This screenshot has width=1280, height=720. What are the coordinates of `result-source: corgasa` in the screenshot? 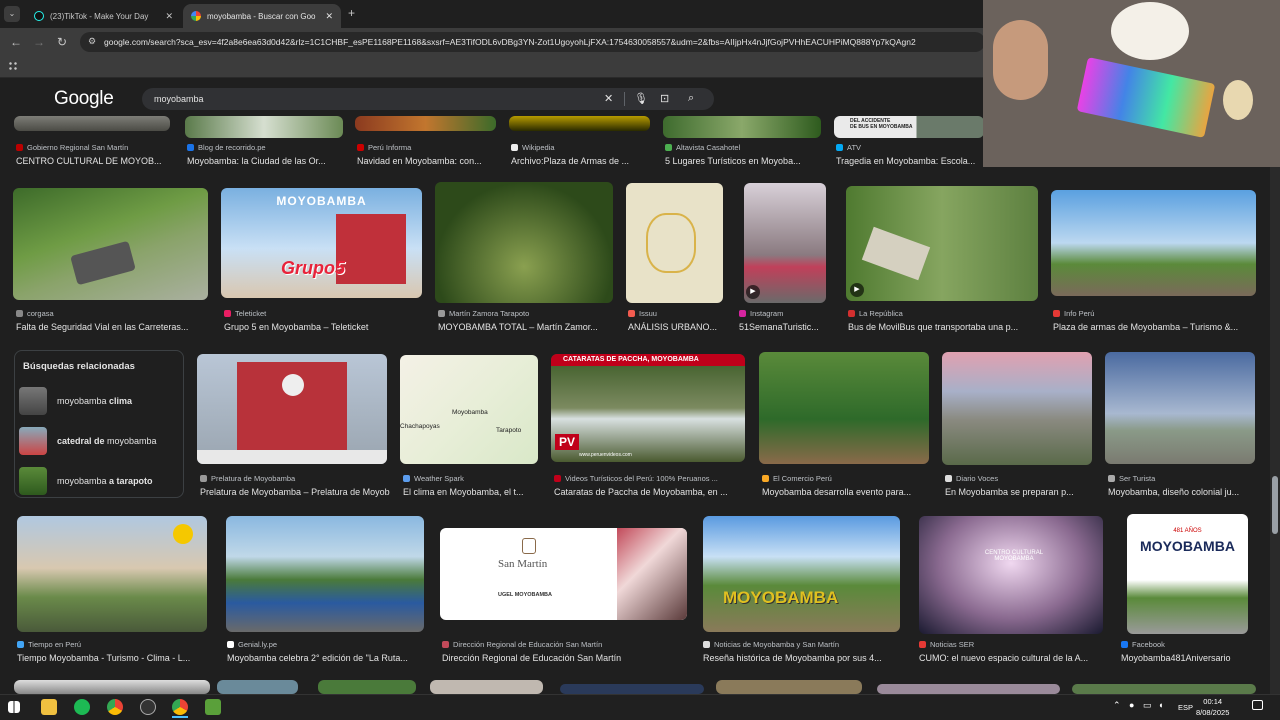 It's located at (111, 313).